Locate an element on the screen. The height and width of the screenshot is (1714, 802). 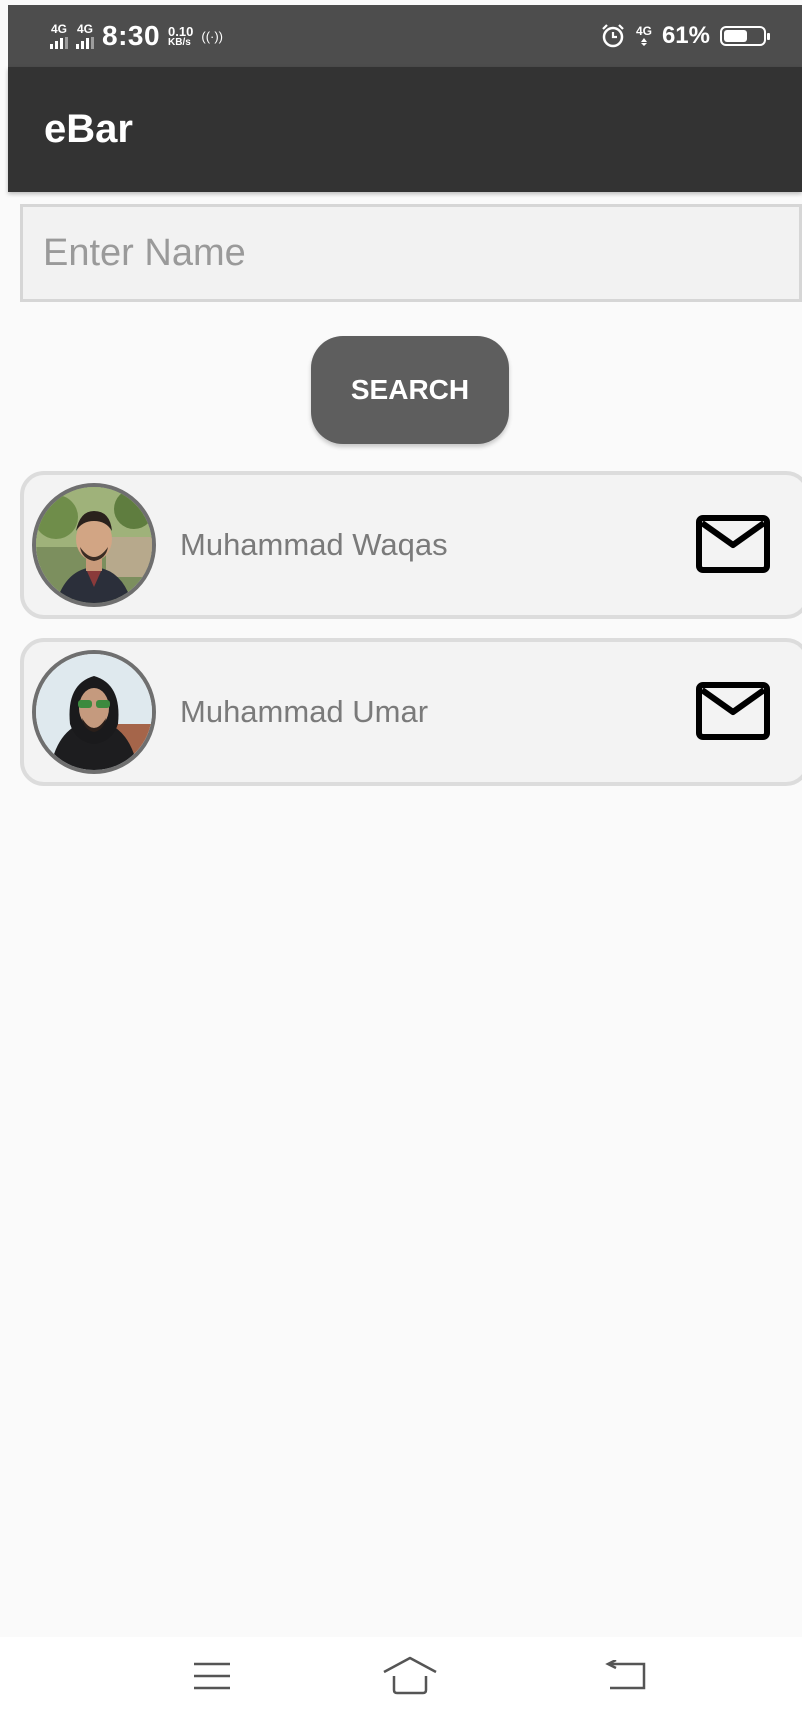
battery-percent: 61% is located at coordinates (685, 35).